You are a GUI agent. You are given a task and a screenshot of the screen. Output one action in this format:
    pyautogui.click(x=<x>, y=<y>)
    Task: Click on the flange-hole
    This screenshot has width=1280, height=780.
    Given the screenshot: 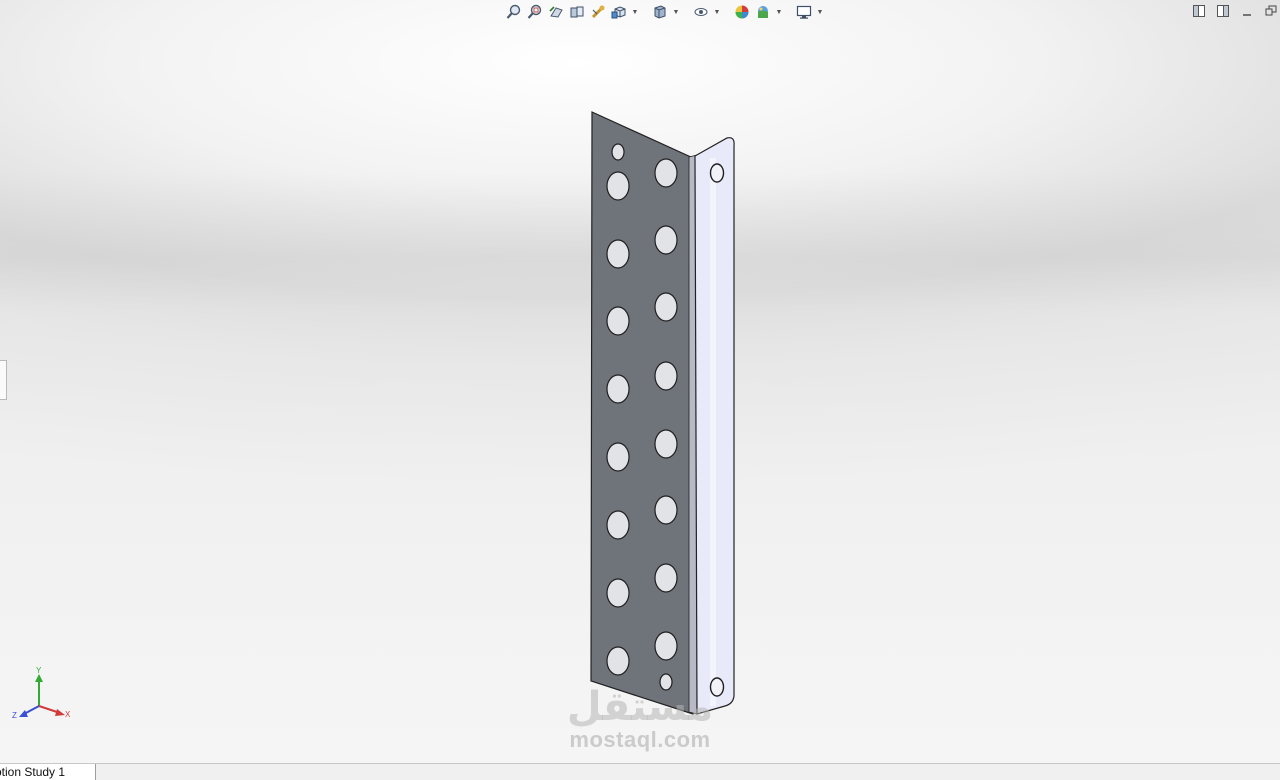 What is the action you would take?
    pyautogui.click(x=717, y=173)
    